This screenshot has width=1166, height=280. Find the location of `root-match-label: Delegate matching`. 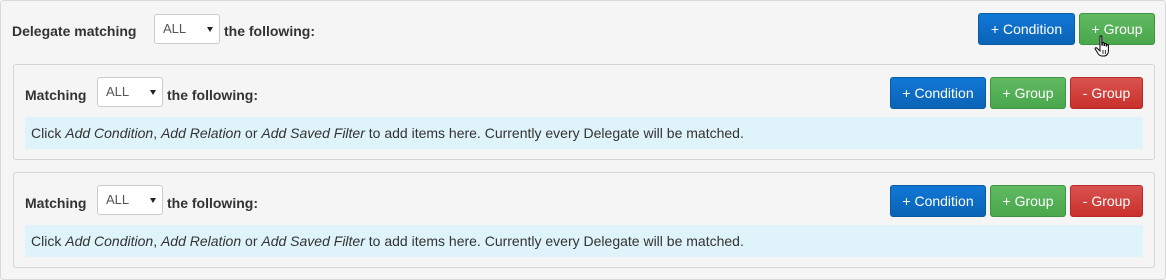

root-match-label: Delegate matching is located at coordinates (74, 31).